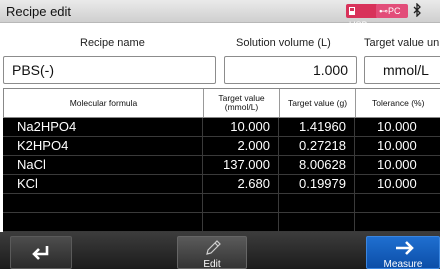 The height and width of the screenshot is (269, 440). I want to click on column-header-molecular-formula: Molecular formula, so click(104, 103).